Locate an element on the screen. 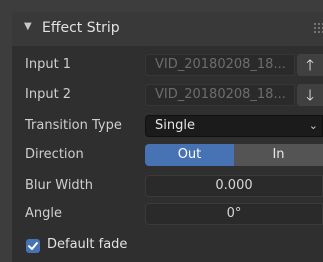  angle-label: Angle is located at coordinates (43, 213).